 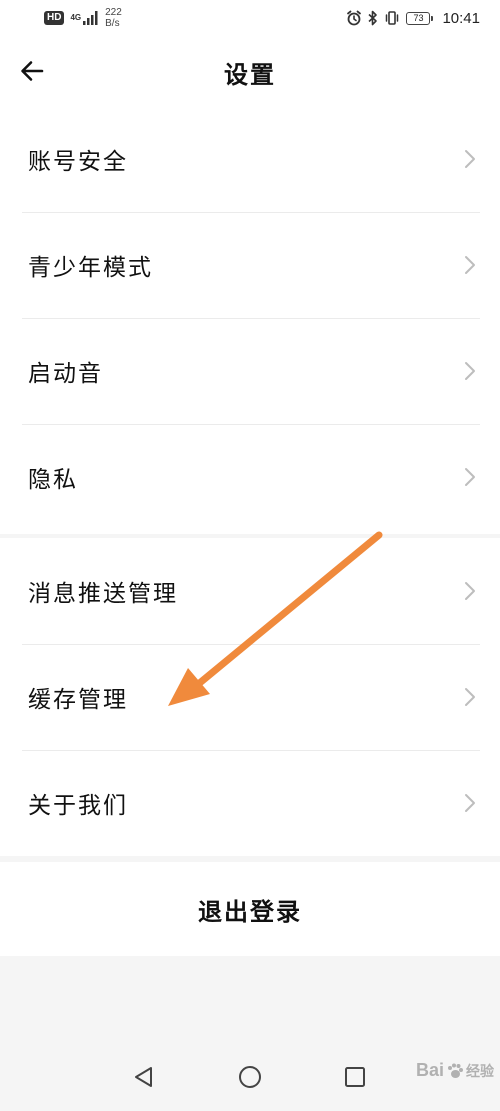 I want to click on battery-level: 73, so click(x=418, y=18).